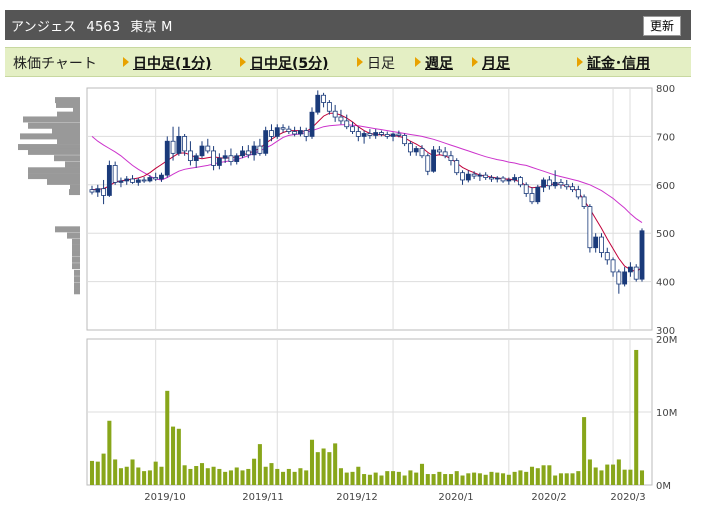  Describe the element at coordinates (665, 89) in the screenshot. I see `price-tick-label: 800` at that location.